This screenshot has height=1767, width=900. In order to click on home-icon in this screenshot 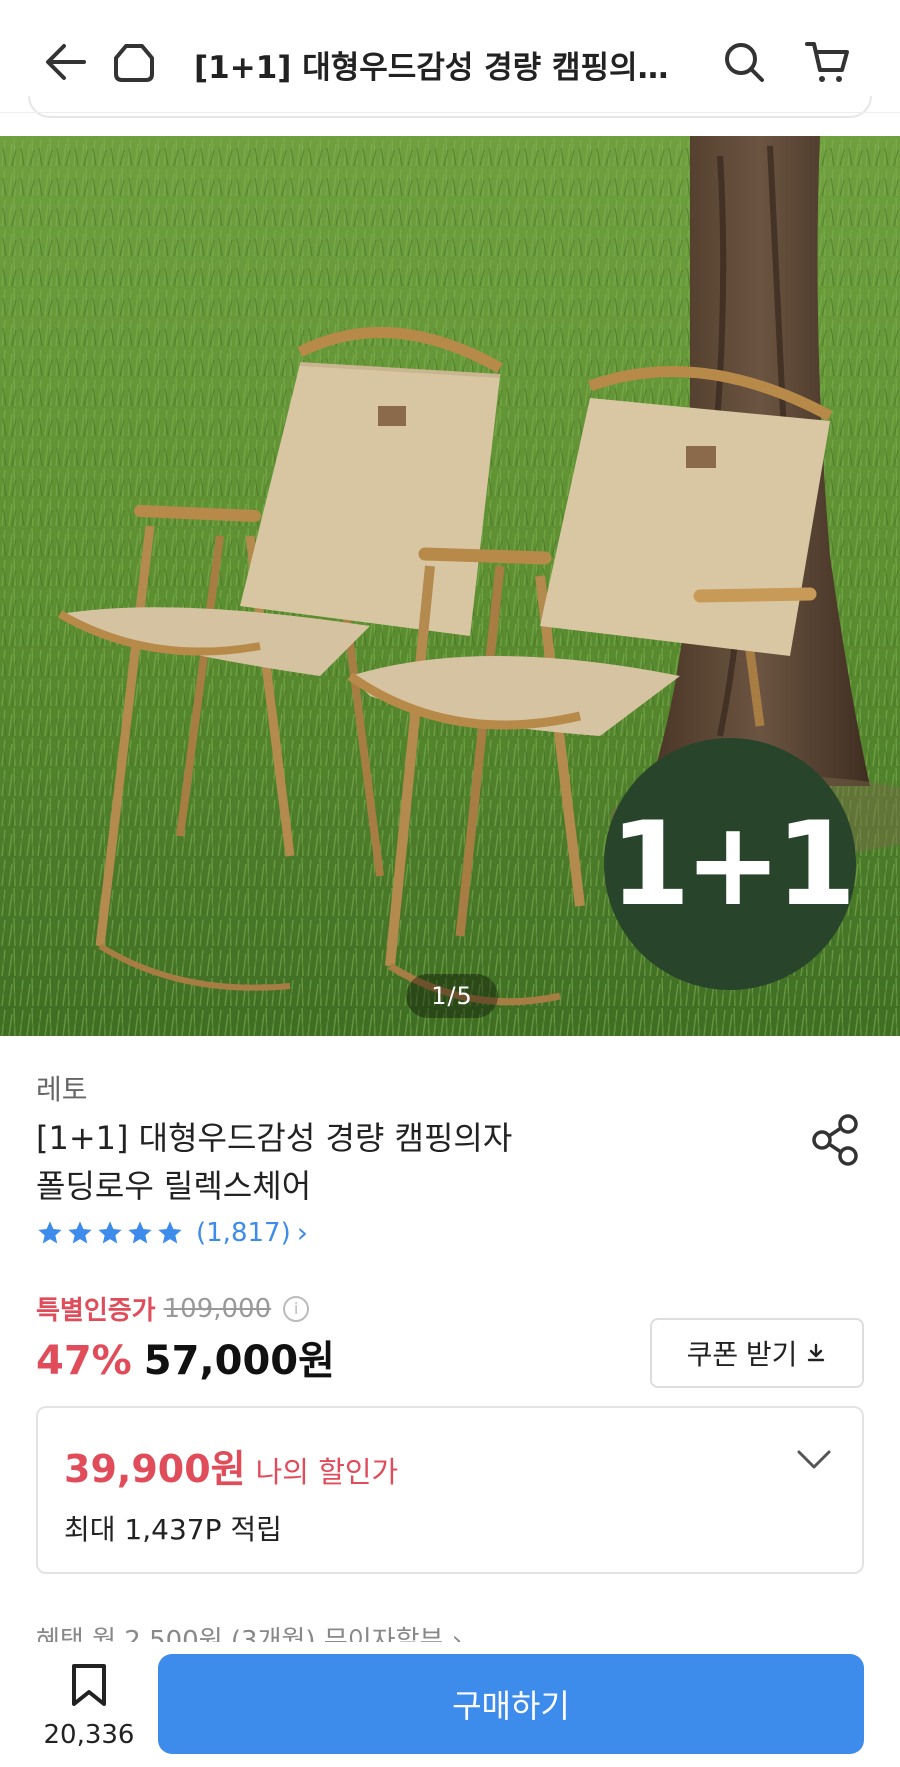, I will do `click(134, 62)`.